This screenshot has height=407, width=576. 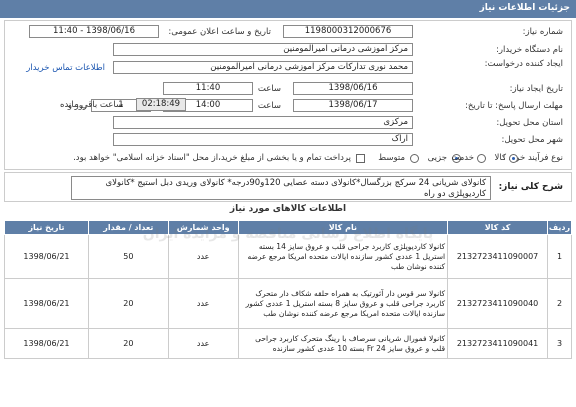 I want to click on goods-radio, so click(x=513, y=158).